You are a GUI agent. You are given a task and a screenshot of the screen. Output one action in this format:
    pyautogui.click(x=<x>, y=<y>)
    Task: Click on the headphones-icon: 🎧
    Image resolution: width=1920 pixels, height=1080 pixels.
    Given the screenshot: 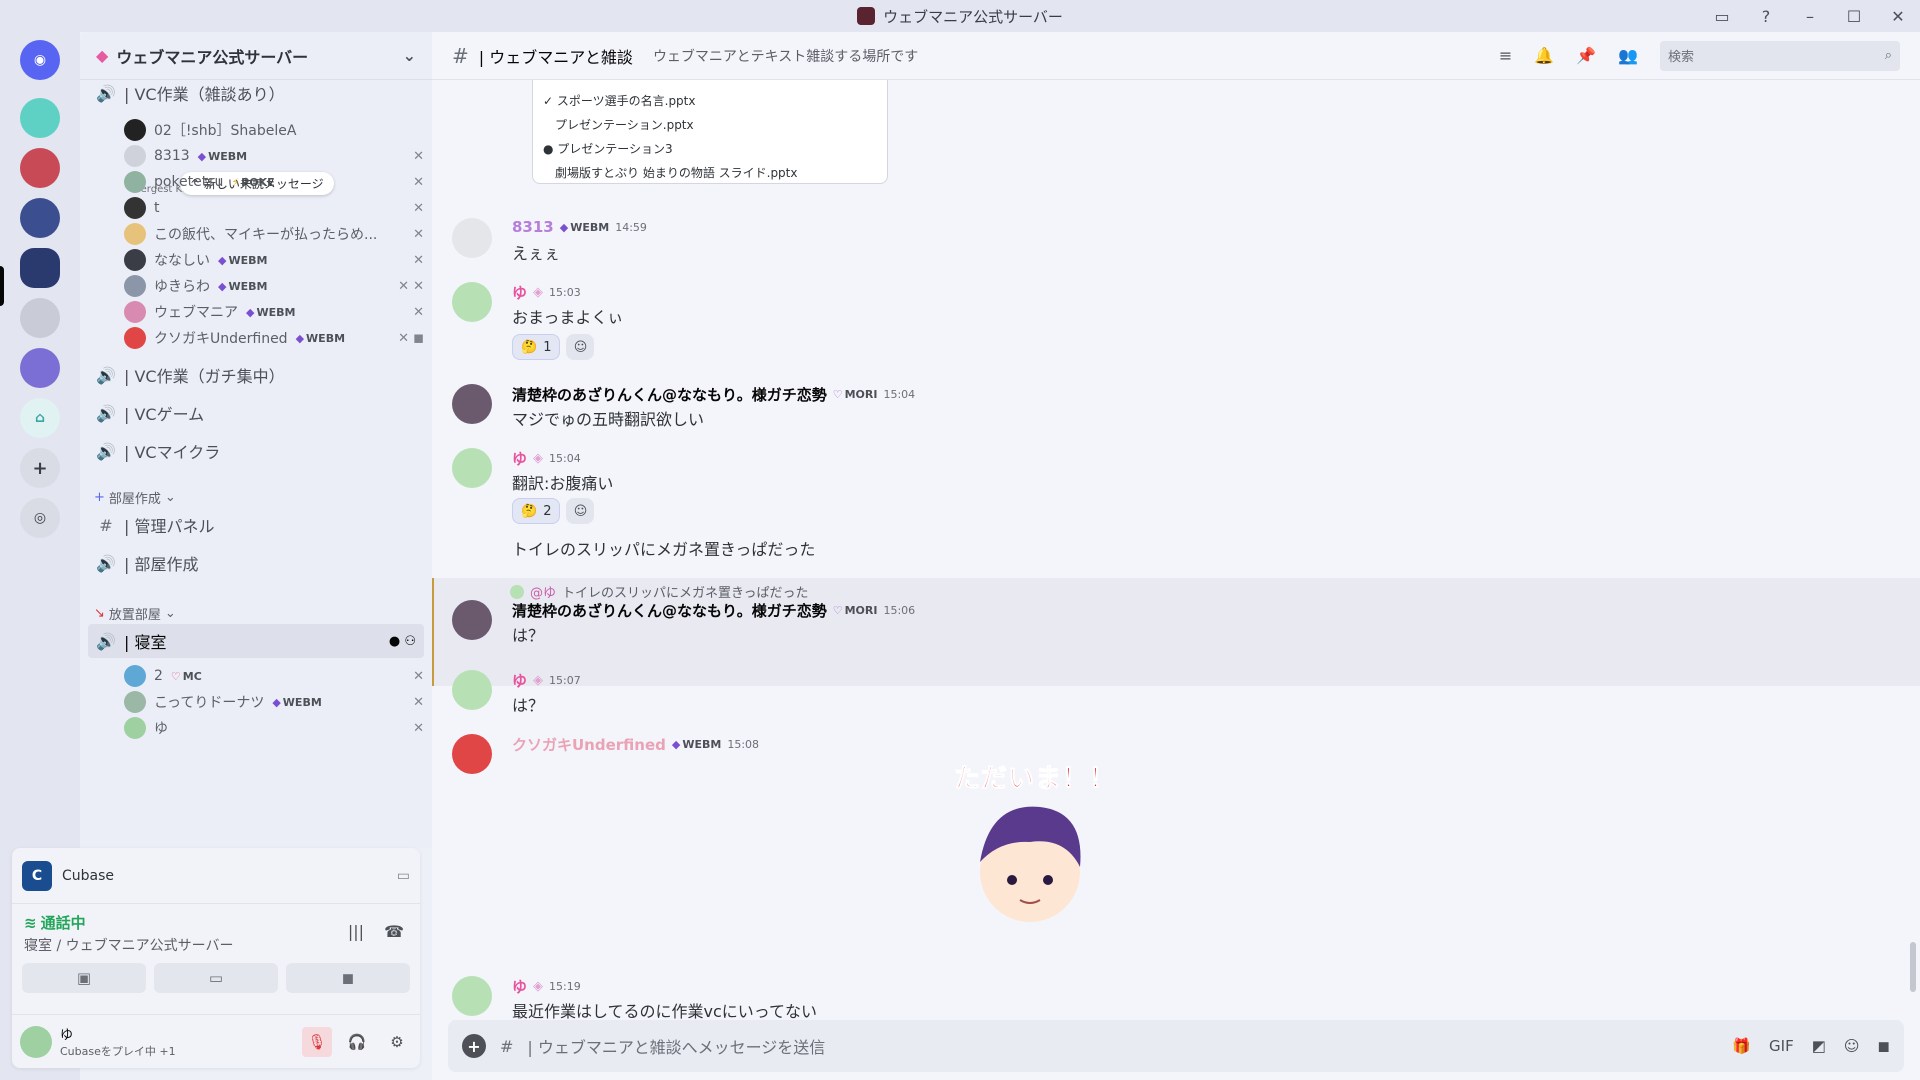 What is the action you would take?
    pyautogui.click(x=357, y=1042)
    